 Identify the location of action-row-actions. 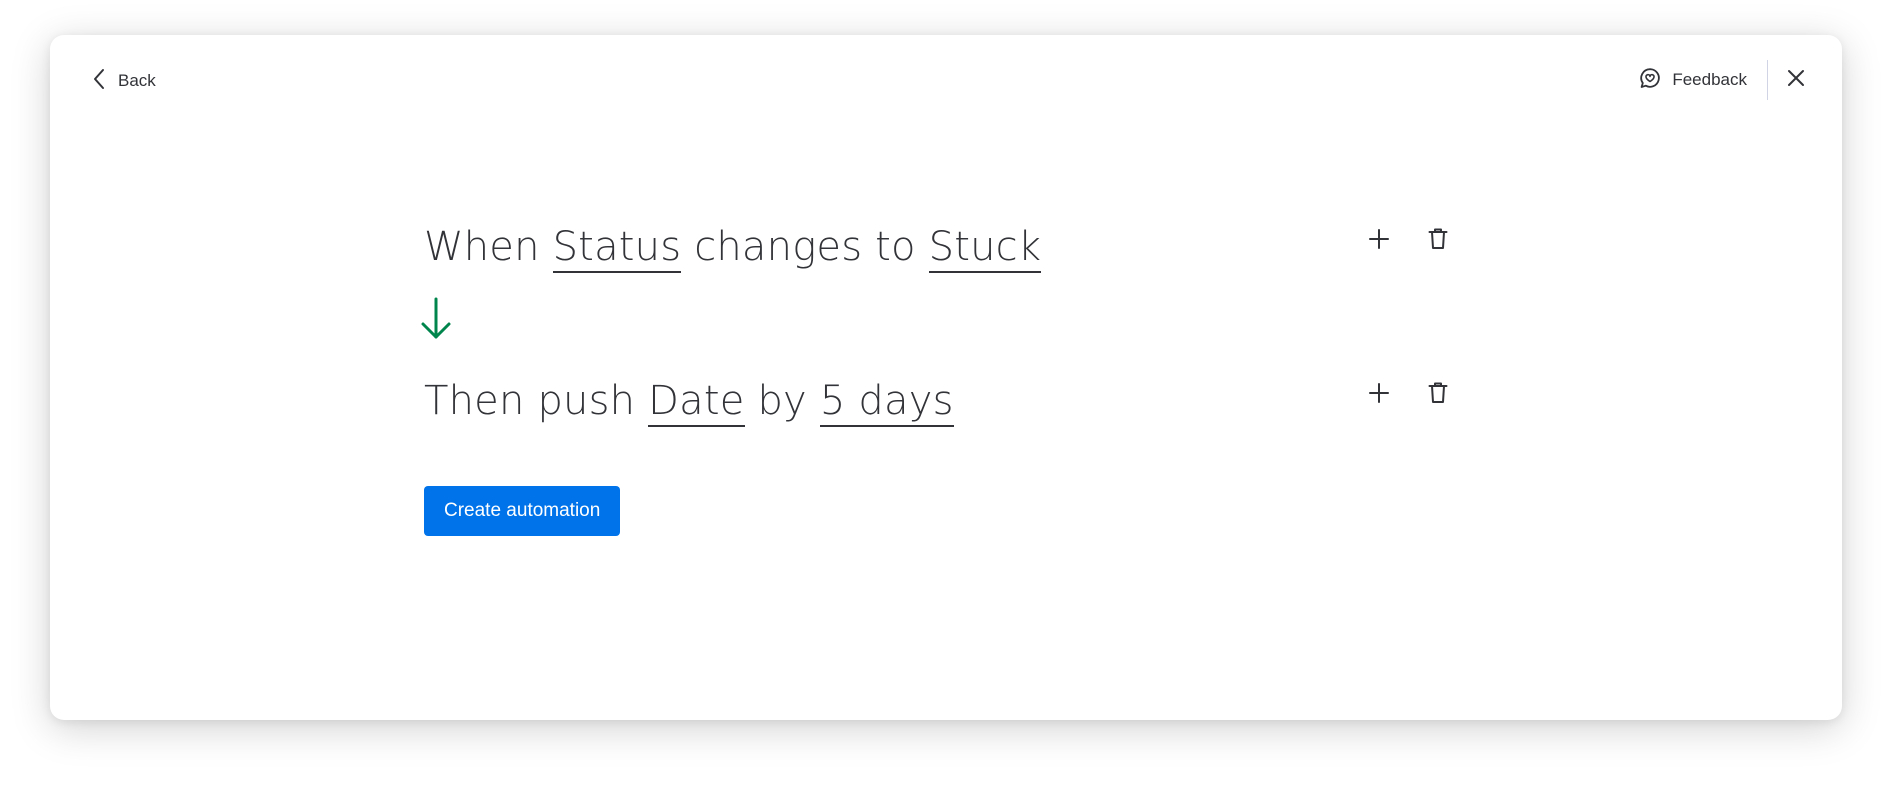
(1408, 395).